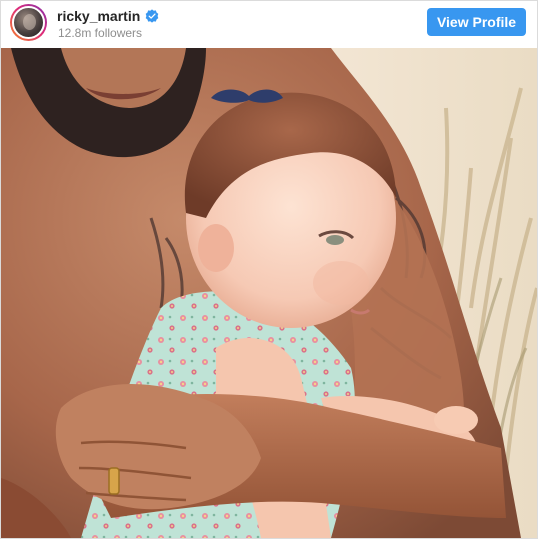 The image size is (538, 539). I want to click on profile-avatar, so click(28, 22).